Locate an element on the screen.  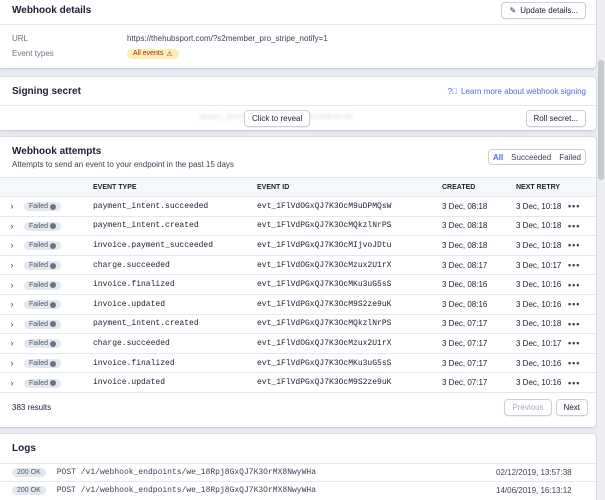
col-event-type: EVENT TYPE is located at coordinates (175, 187).